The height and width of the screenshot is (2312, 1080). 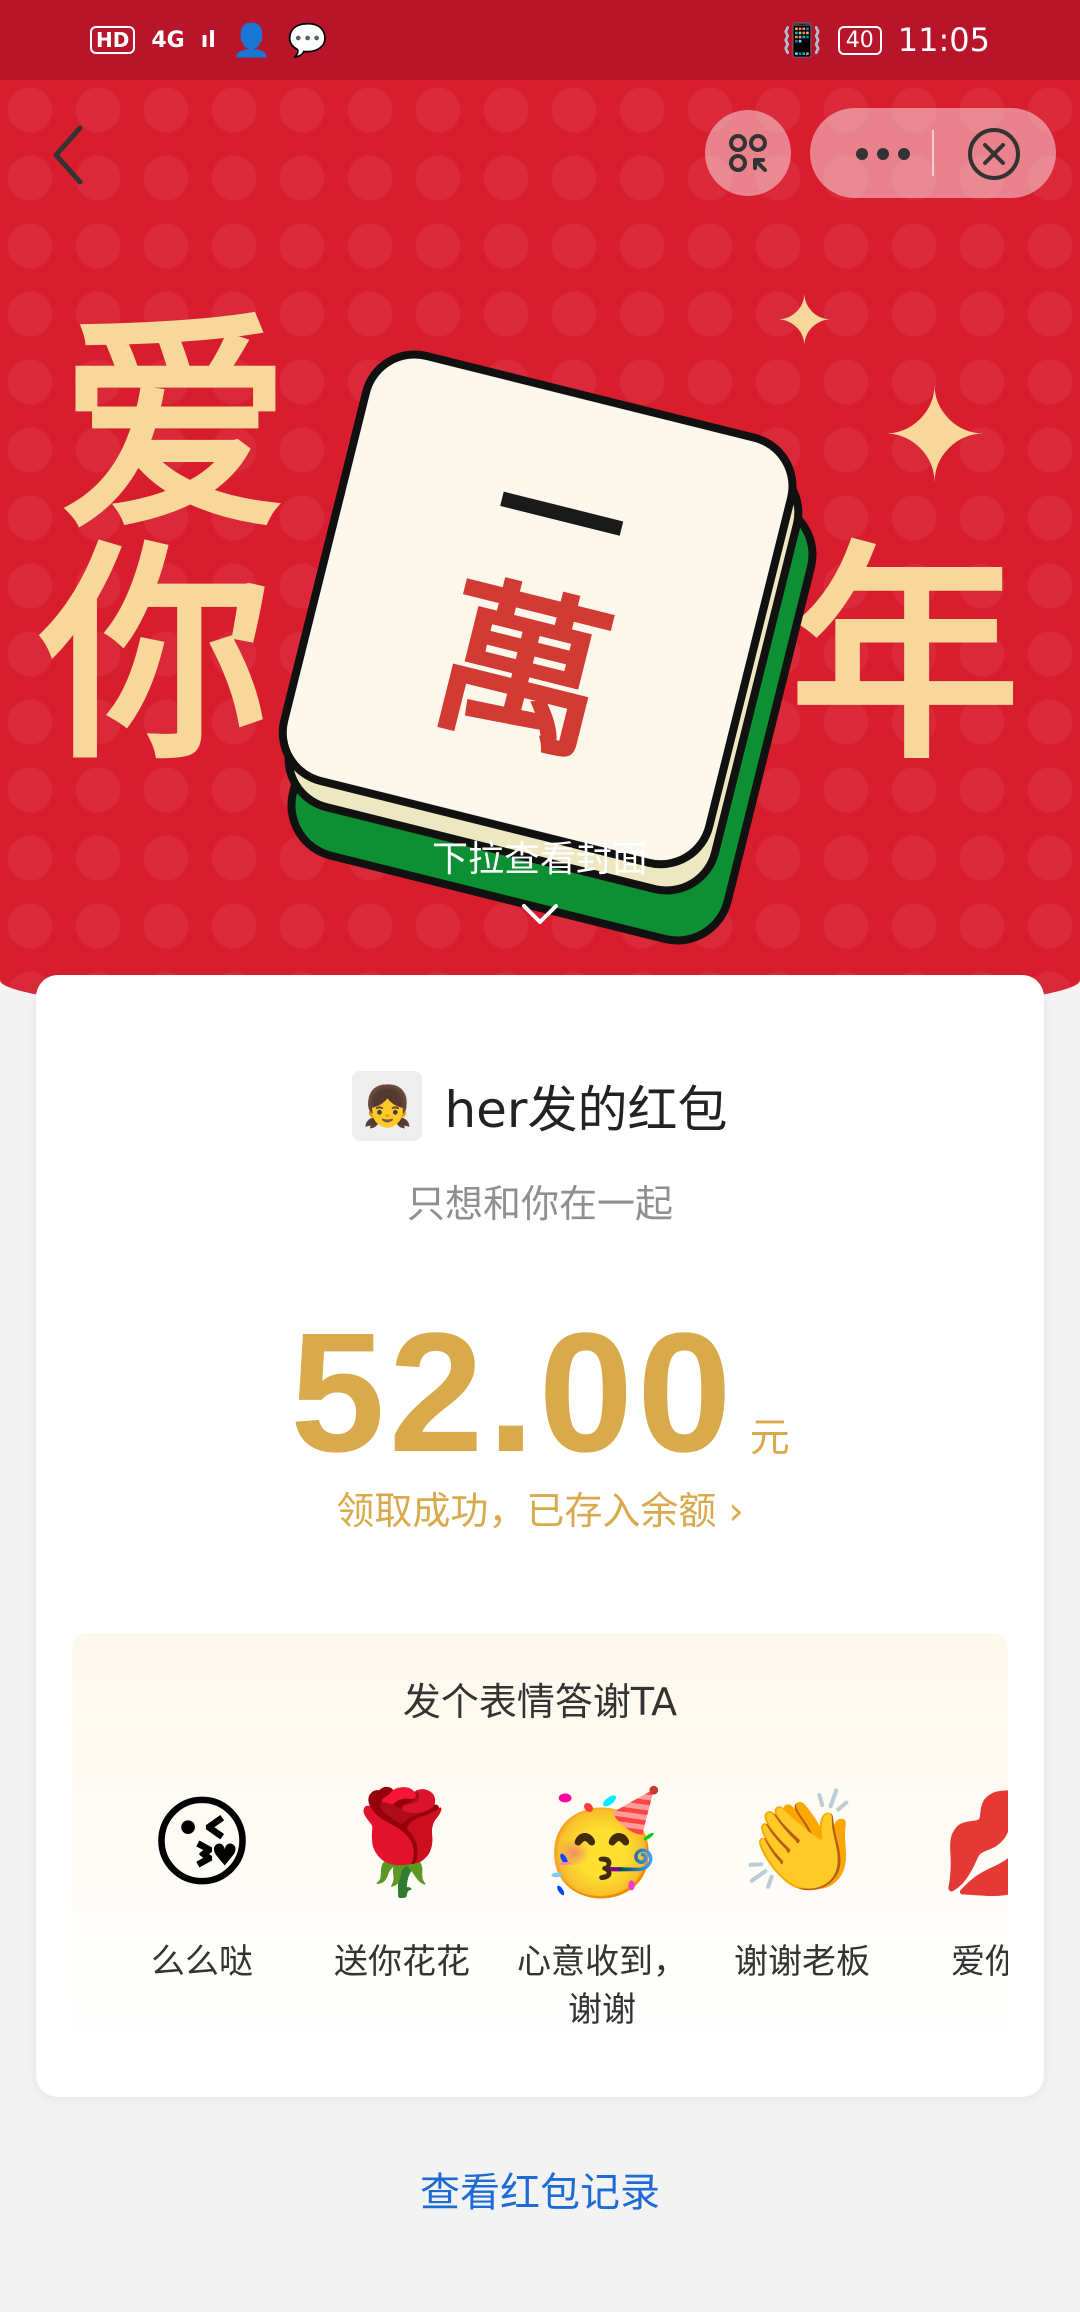 What do you see at coordinates (402, 1908) in the screenshot?
I see `sticker-rose: 🌹 送你花花` at bounding box center [402, 1908].